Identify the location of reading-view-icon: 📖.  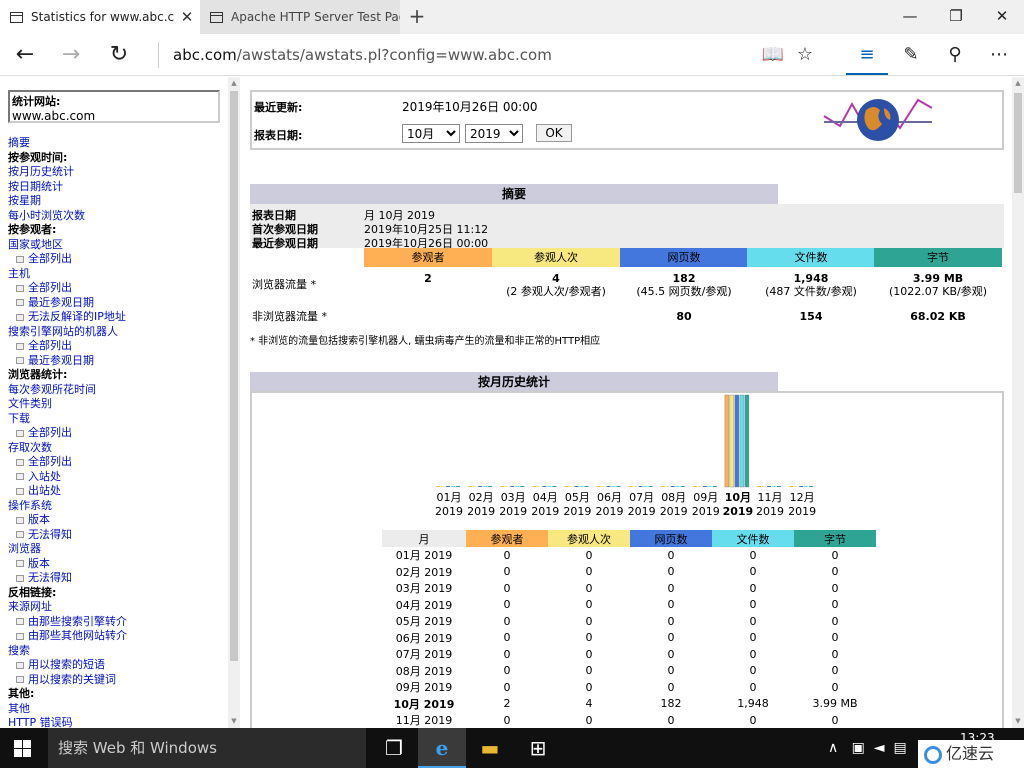
(773, 55).